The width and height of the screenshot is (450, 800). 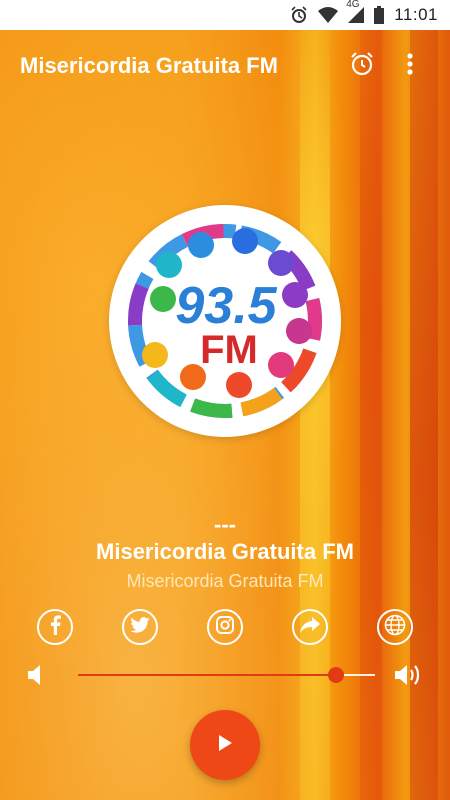 I want to click on play-icon, so click(x=225, y=745).